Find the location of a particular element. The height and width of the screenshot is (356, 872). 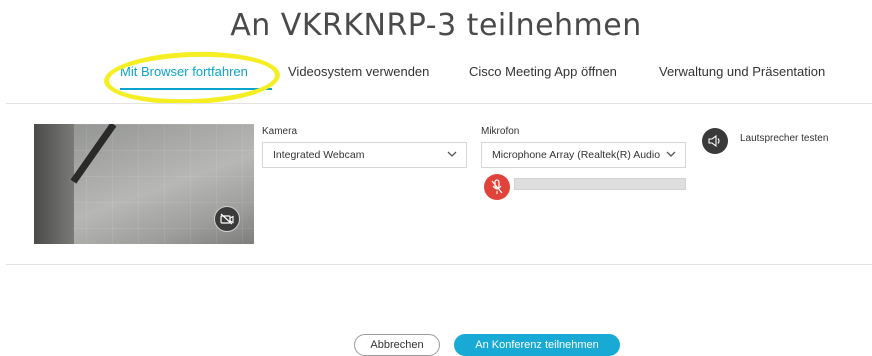

camera-select: Integrated Webcam is located at coordinates (364, 155).